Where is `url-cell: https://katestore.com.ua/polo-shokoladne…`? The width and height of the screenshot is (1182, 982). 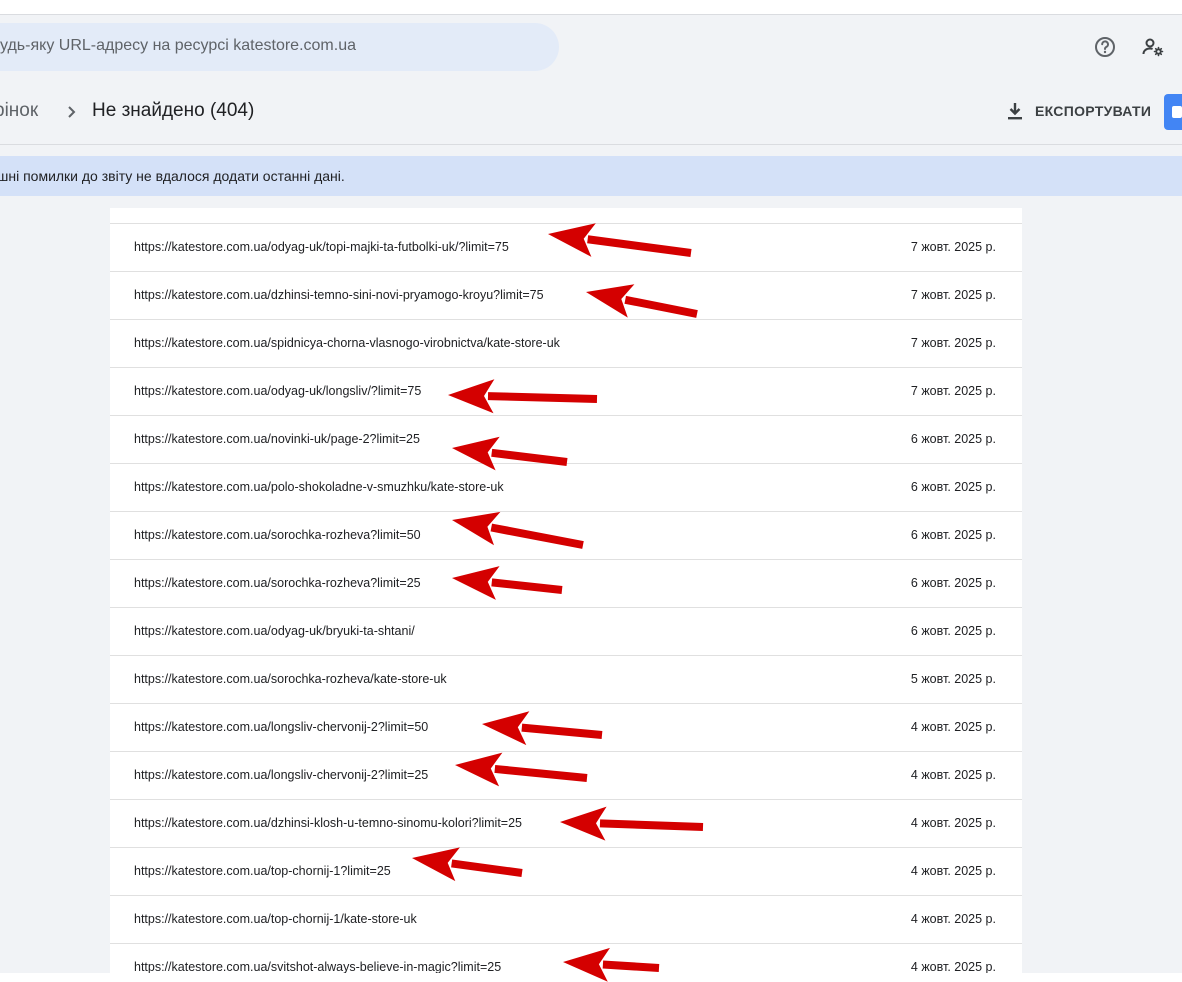
url-cell: https://katestore.com.ua/polo-shokoladne… is located at coordinates (319, 487).